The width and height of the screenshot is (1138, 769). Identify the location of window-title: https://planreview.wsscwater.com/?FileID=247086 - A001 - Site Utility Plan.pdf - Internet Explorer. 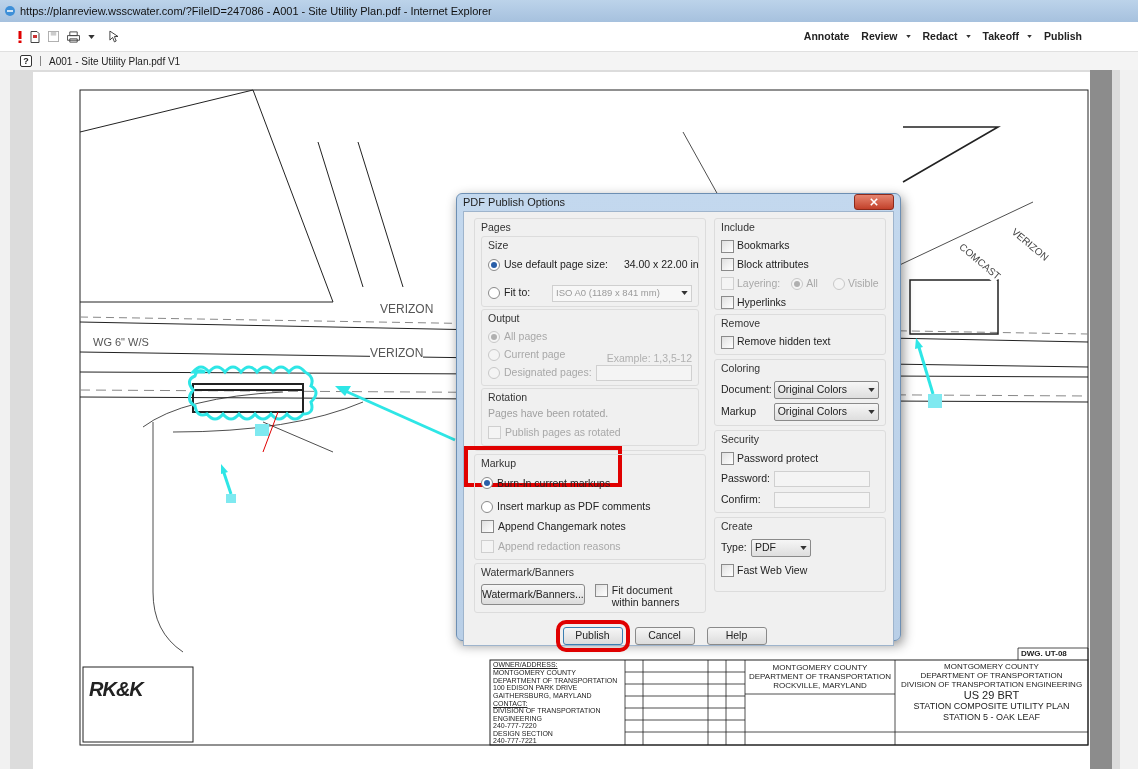
(256, 11).